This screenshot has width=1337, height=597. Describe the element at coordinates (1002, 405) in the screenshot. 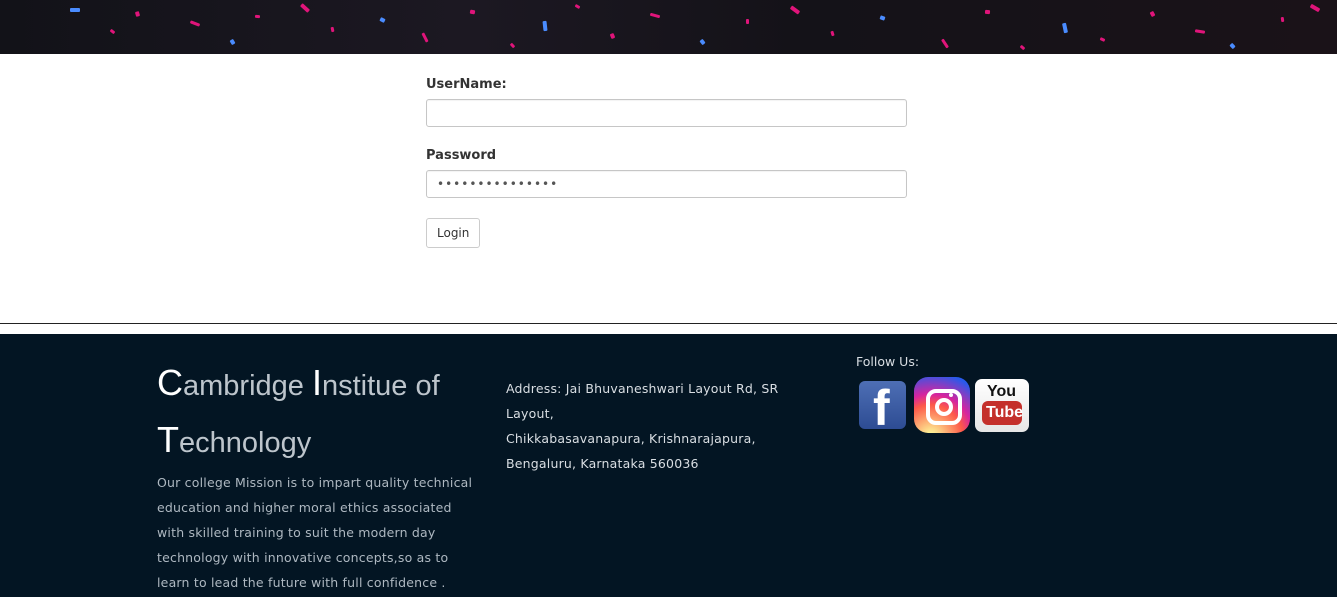

I see `youtube-icon: You Tube` at that location.